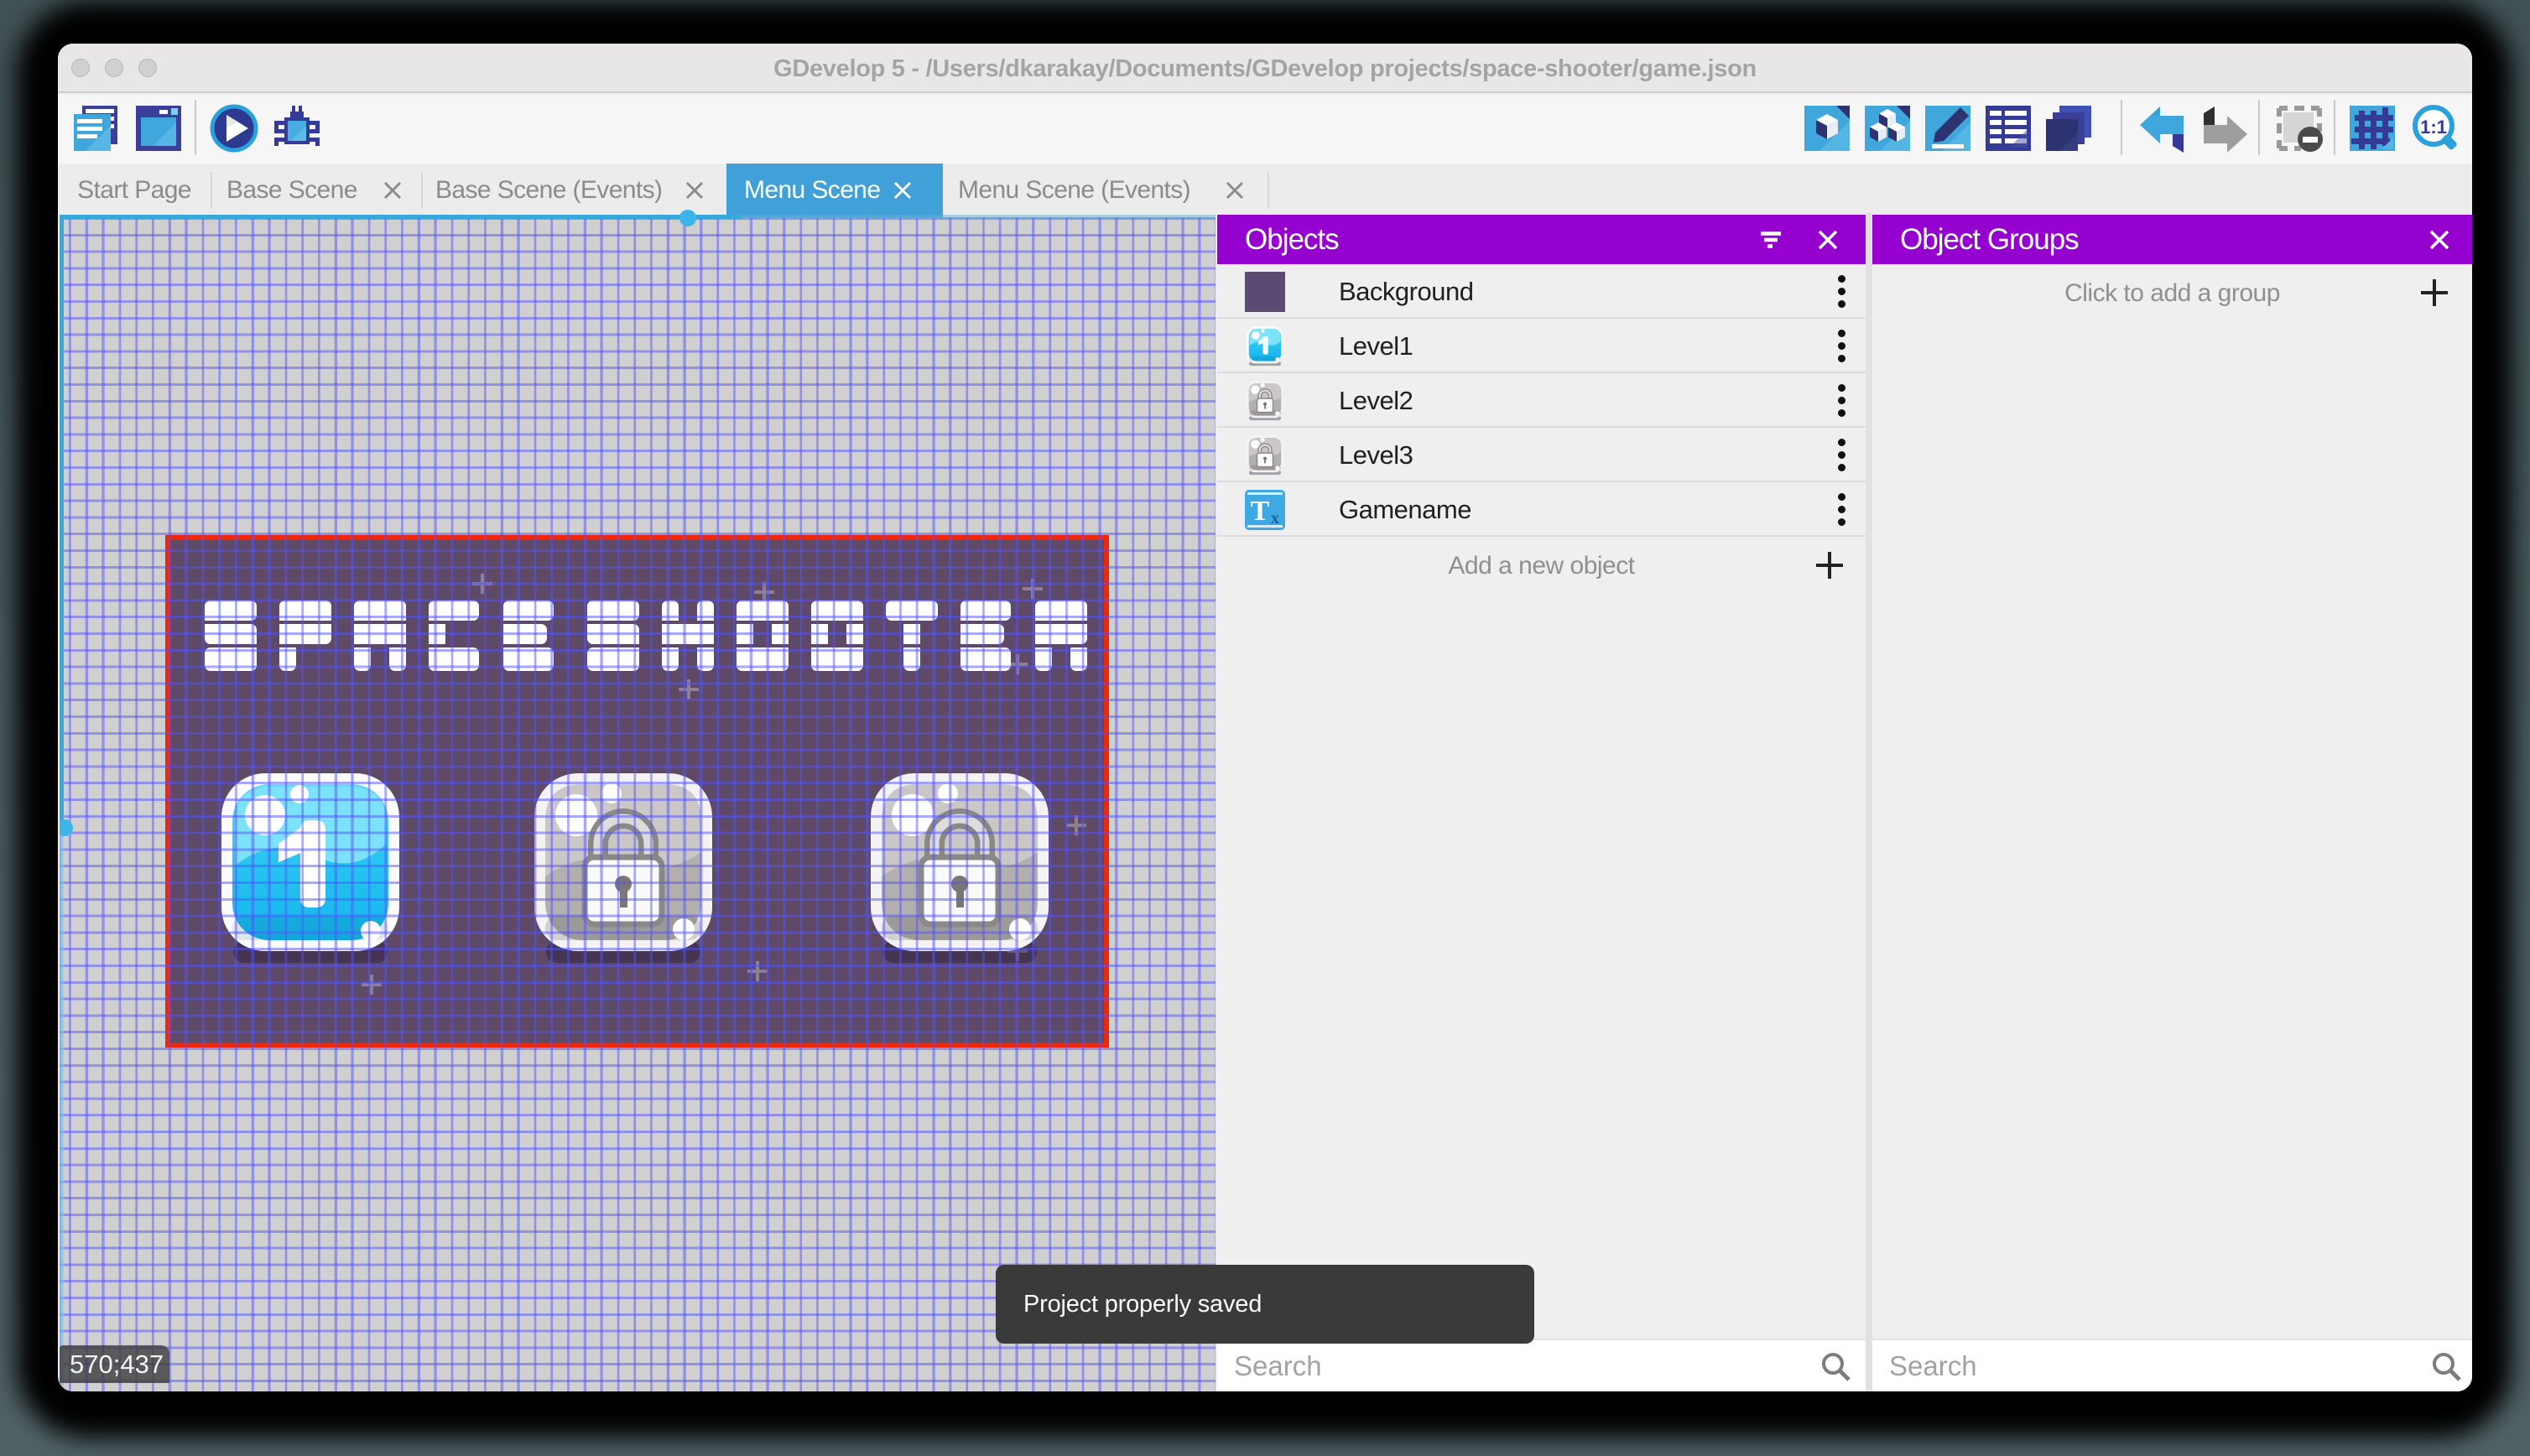 The width and height of the screenshot is (2530, 1456). I want to click on svg-text: 1:1, so click(2433, 128).